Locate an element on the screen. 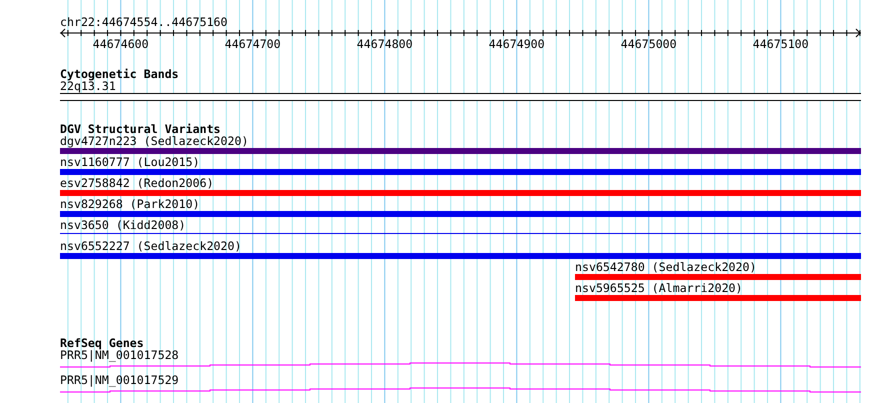 This screenshot has height=403, width=890. ruler-tick-label: 44674600 is located at coordinates (120, 44).